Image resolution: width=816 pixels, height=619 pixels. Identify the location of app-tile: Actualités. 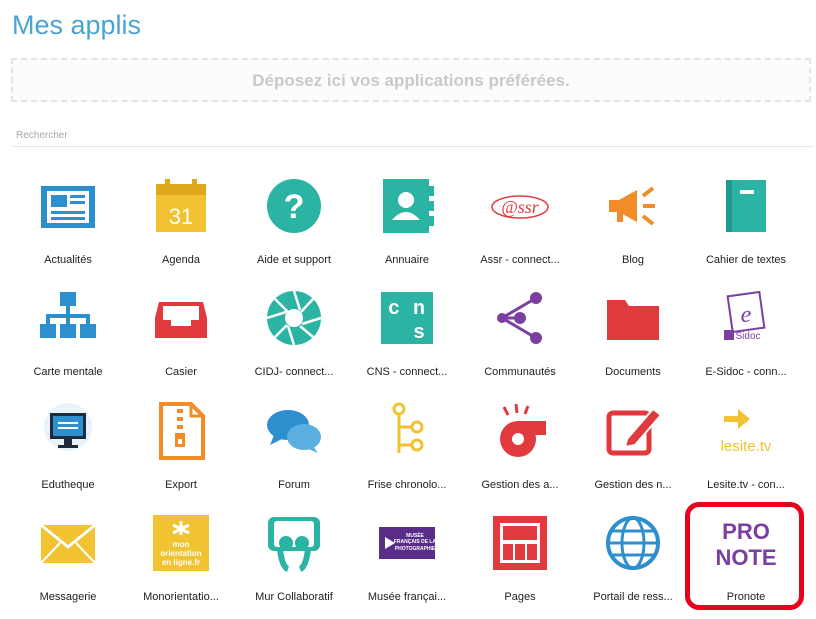
(68, 226).